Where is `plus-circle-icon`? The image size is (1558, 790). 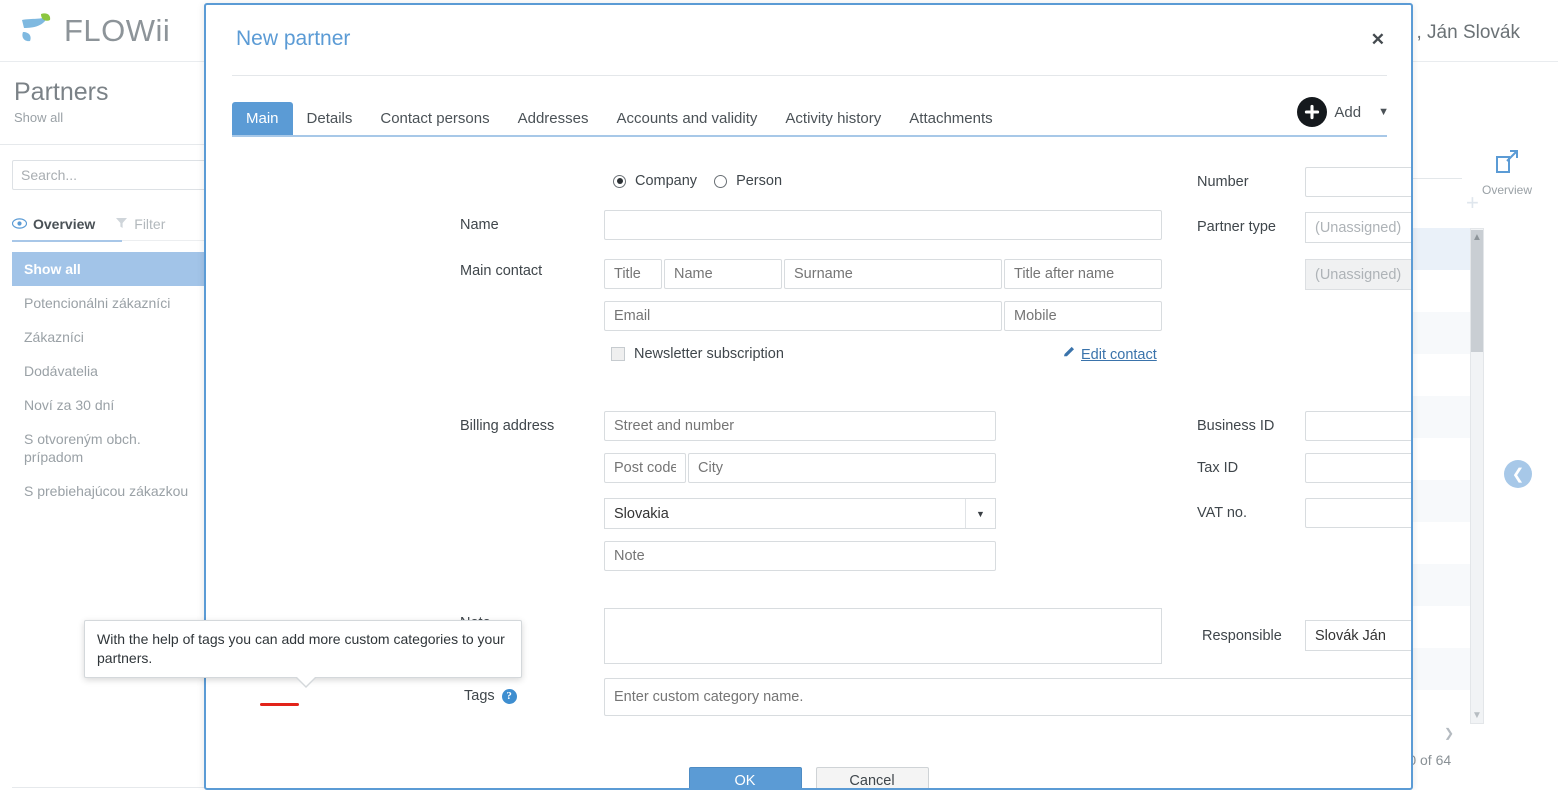
plus-circle-icon is located at coordinates (1312, 112).